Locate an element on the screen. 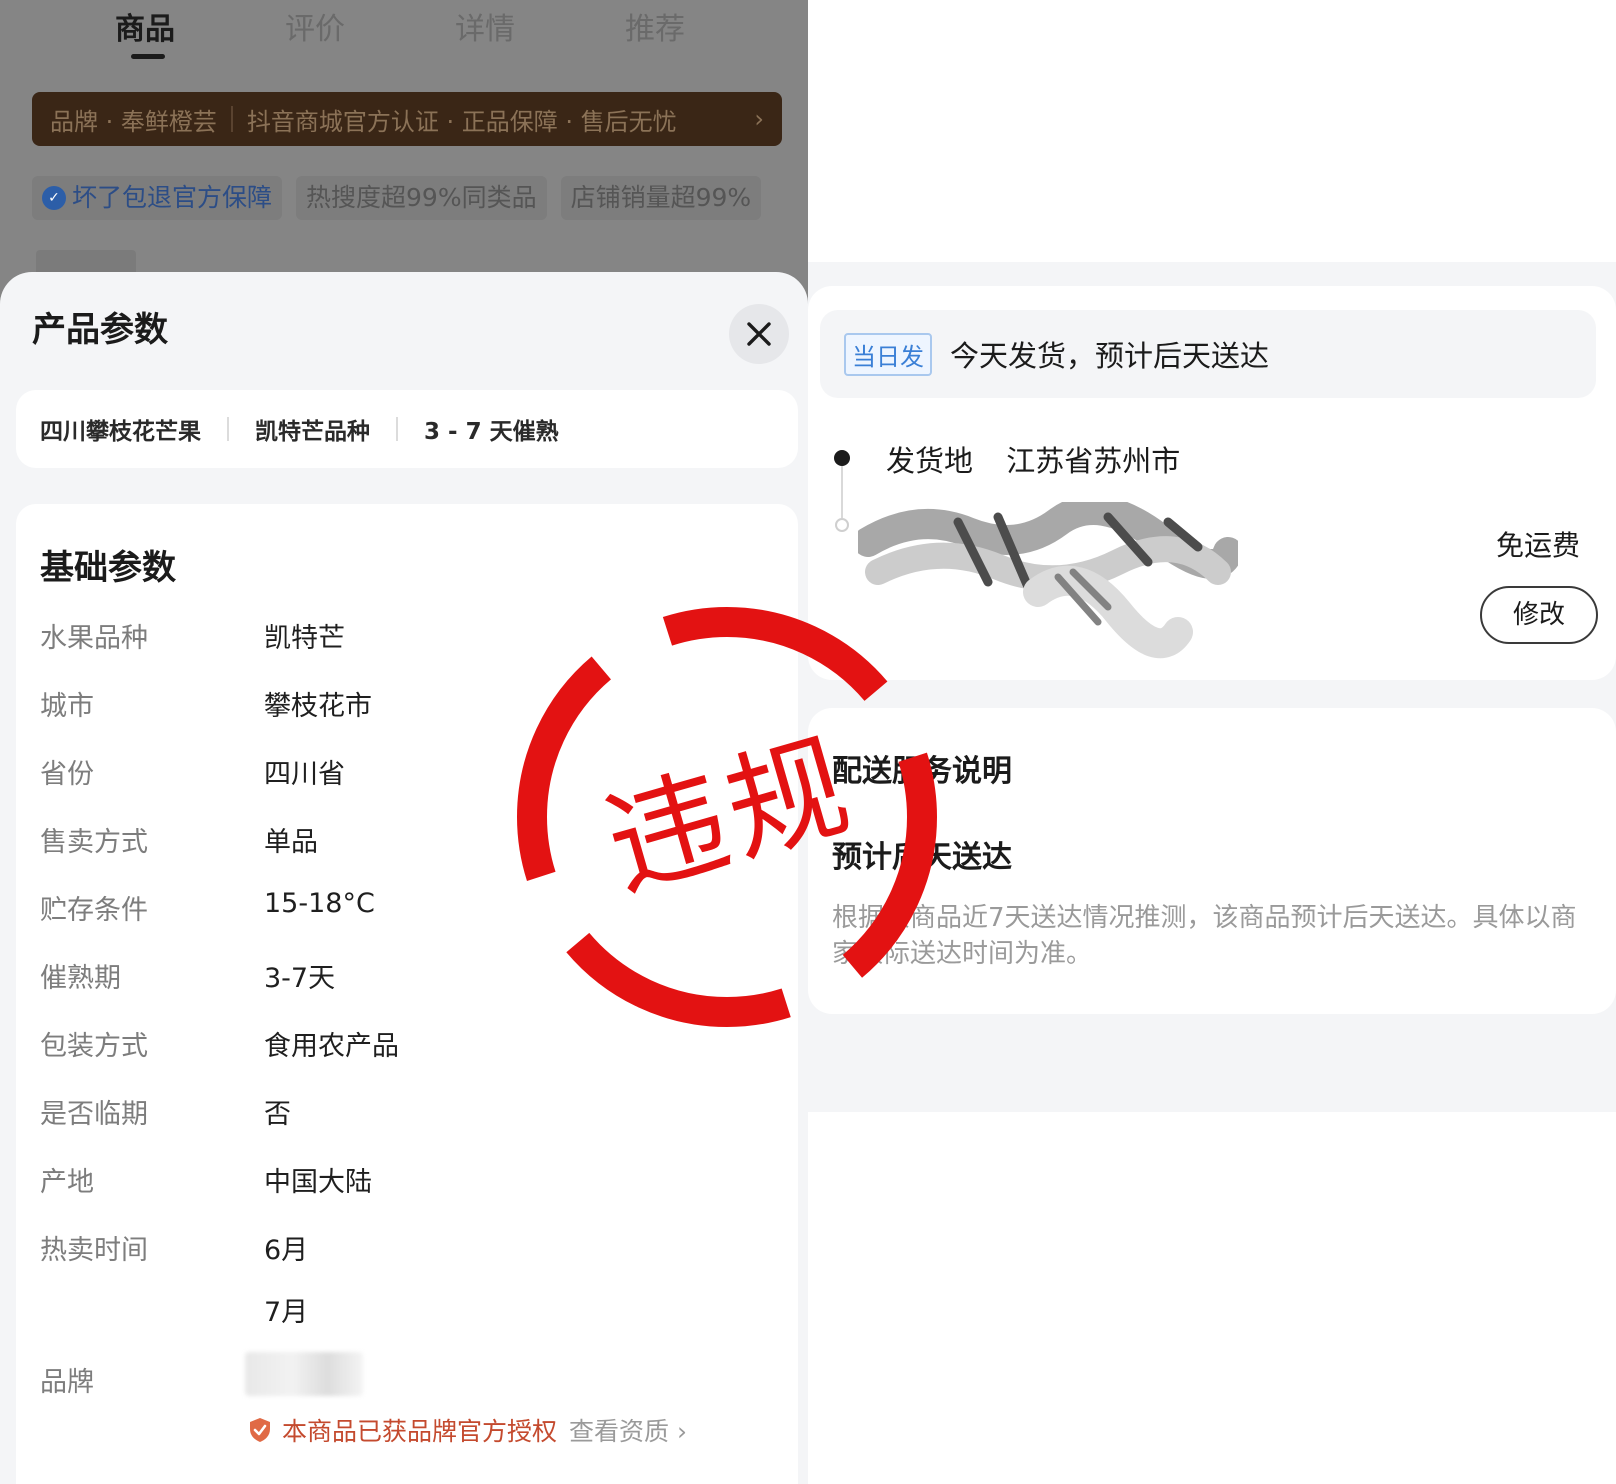 The width and height of the screenshot is (1616, 1484). product-tag: 3 - 7 天催熟 is located at coordinates (491, 432).